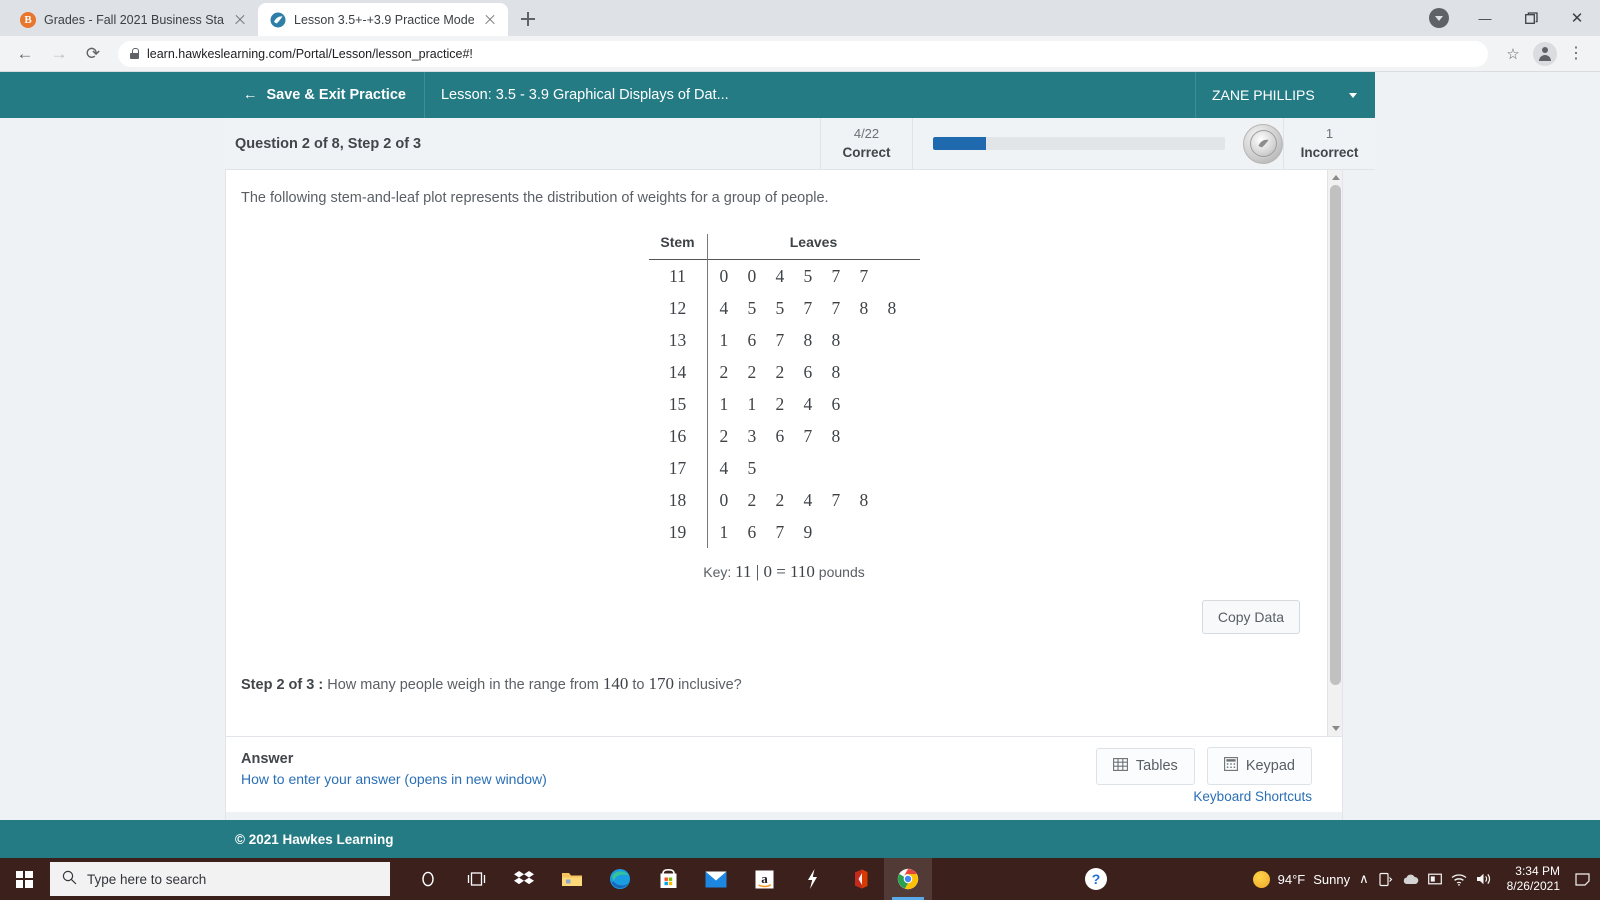  Describe the element at coordinates (1335, 435) in the screenshot. I see `scrollbar-thumb` at that location.